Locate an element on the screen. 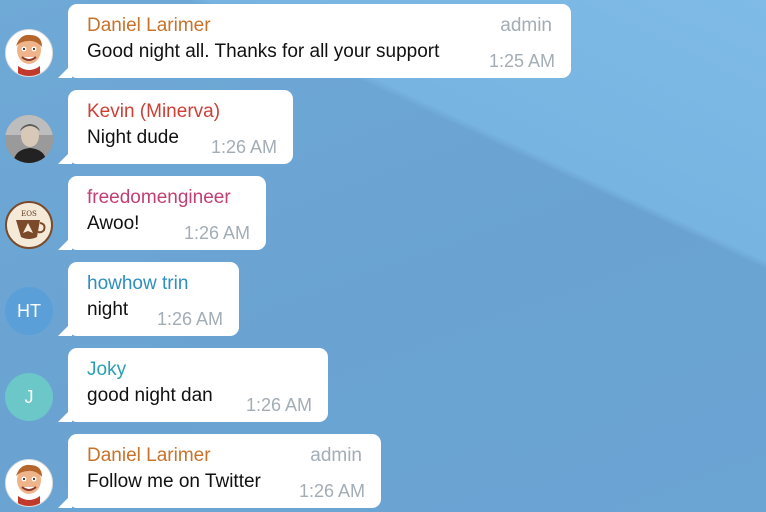 Image resolution: width=766 pixels, height=512 pixels. sender-name: Daniel Larimer is located at coordinates (319, 26).